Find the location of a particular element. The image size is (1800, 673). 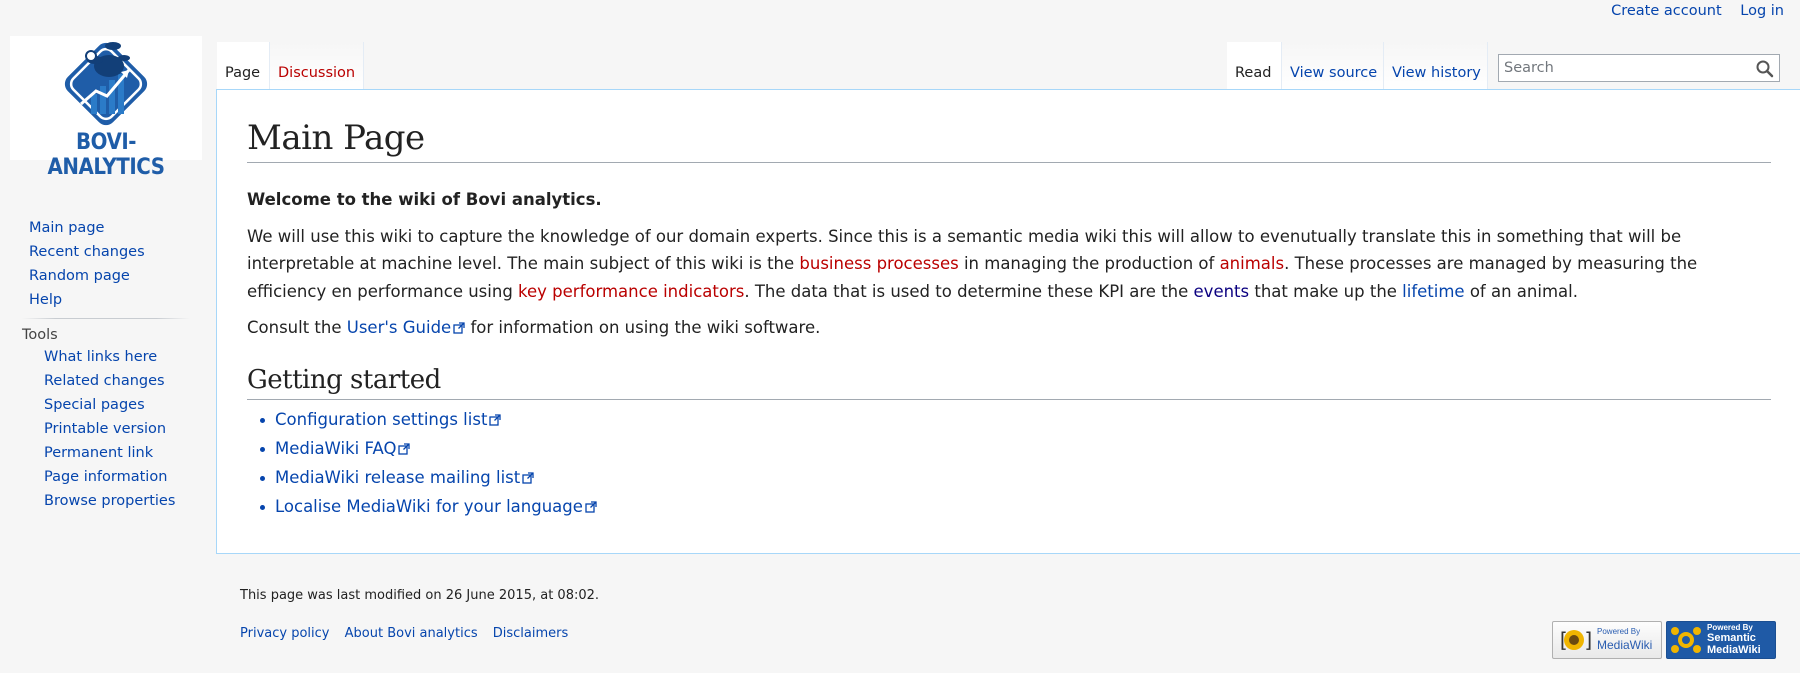

lifetime-link: lifetime is located at coordinates (1433, 291).